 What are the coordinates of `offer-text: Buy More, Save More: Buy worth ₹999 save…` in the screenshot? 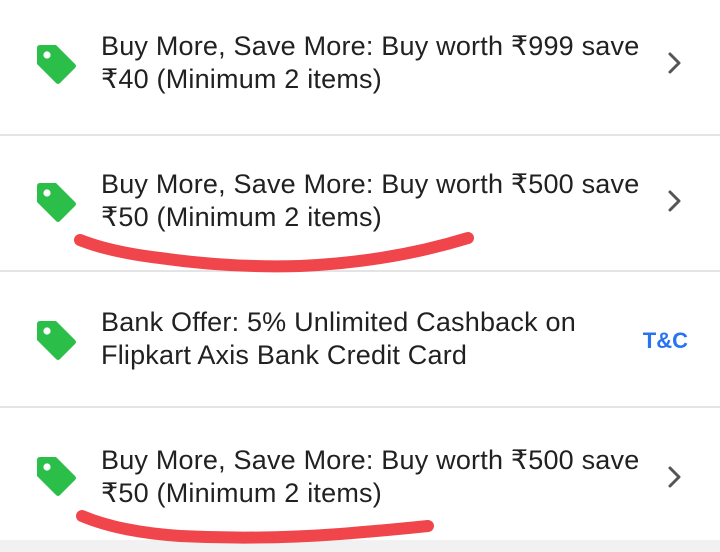 It's located at (373, 63).